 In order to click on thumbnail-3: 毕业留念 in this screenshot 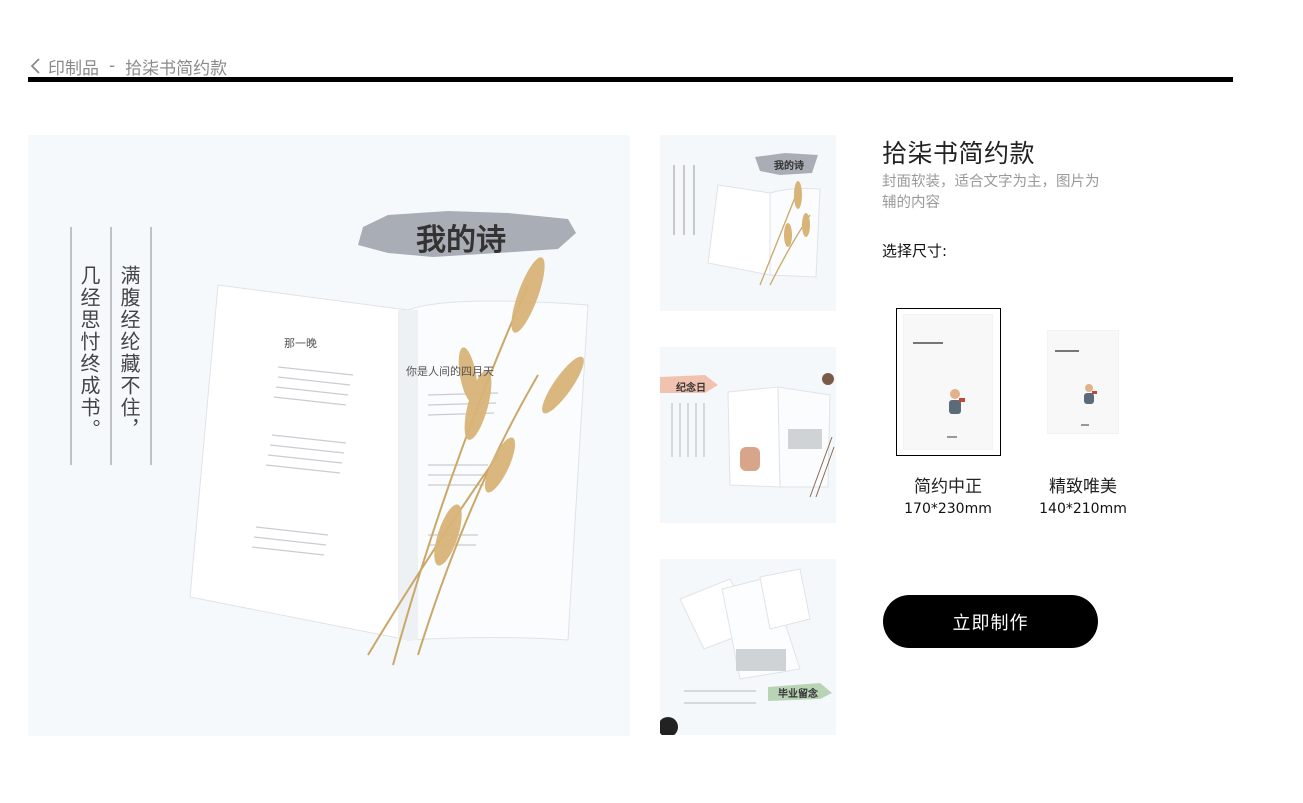, I will do `click(748, 647)`.